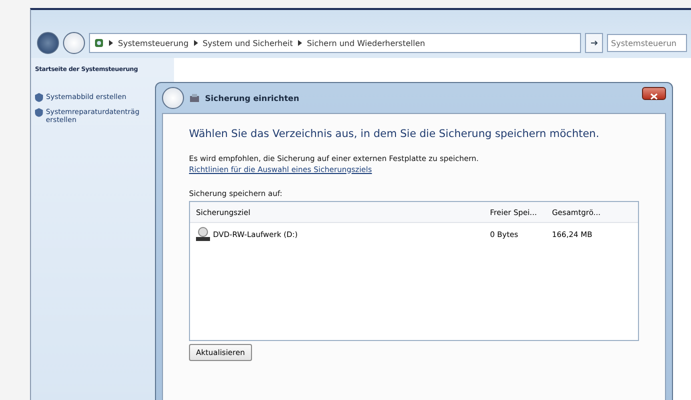 Image resolution: width=691 pixels, height=400 pixels. I want to click on breadcrumb-item: Sichern und Wiederherstellen, so click(366, 43).